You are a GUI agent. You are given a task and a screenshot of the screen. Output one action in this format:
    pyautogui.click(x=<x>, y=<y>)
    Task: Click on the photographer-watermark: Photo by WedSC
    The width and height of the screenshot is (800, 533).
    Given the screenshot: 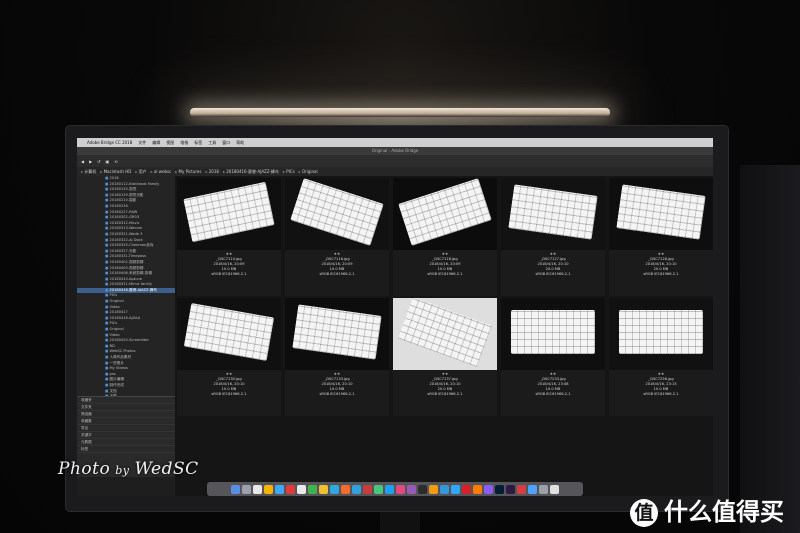 What is the action you would take?
    pyautogui.click(x=128, y=469)
    